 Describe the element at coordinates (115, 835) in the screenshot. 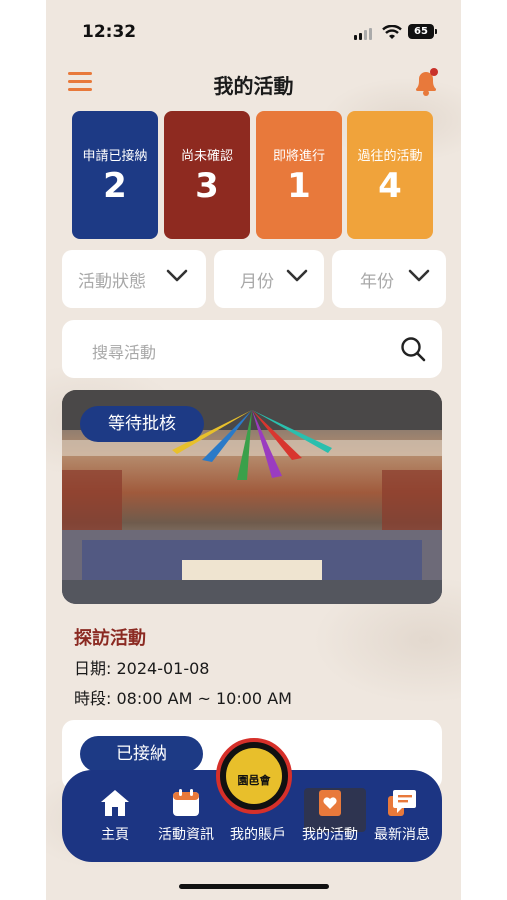

I see `nav-label: 主頁` at that location.